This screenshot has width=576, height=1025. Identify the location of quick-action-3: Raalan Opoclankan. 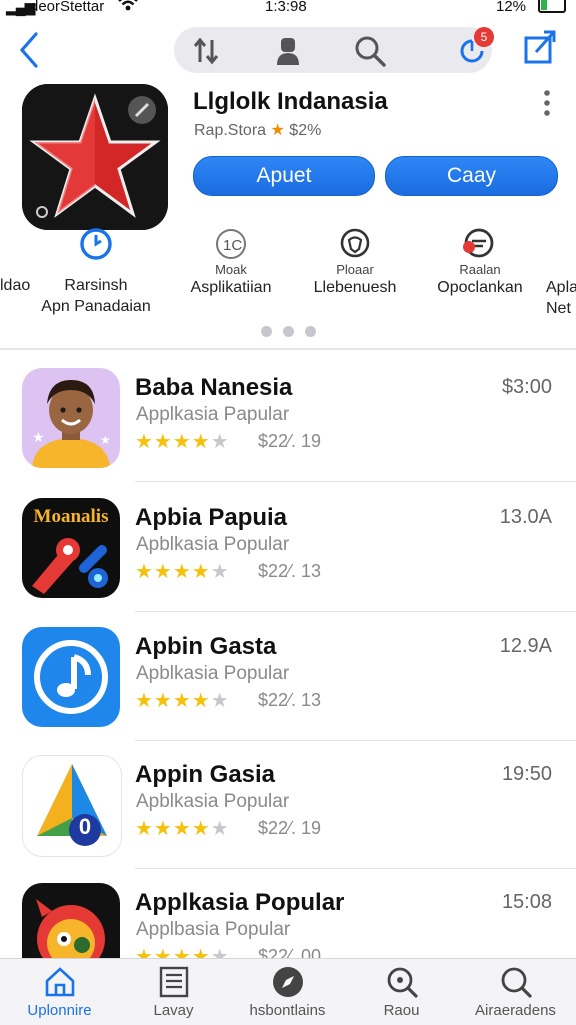
(480, 262).